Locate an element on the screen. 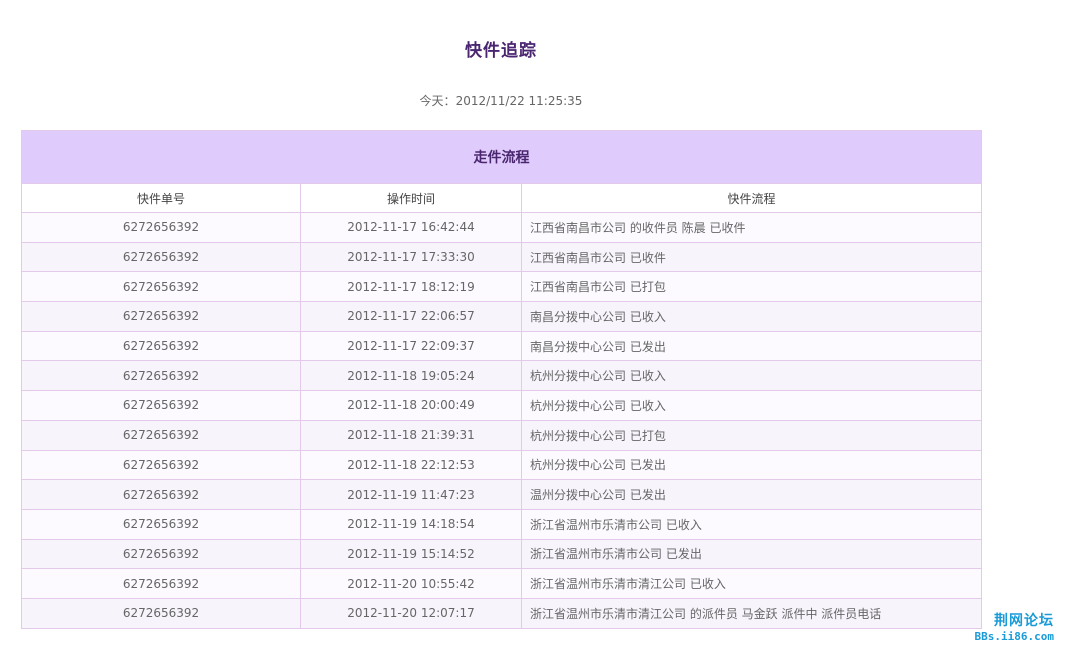 The height and width of the screenshot is (651, 1068). watermark-logo: 荆网论坛 BBs.ii86.com is located at coordinates (994, 626).